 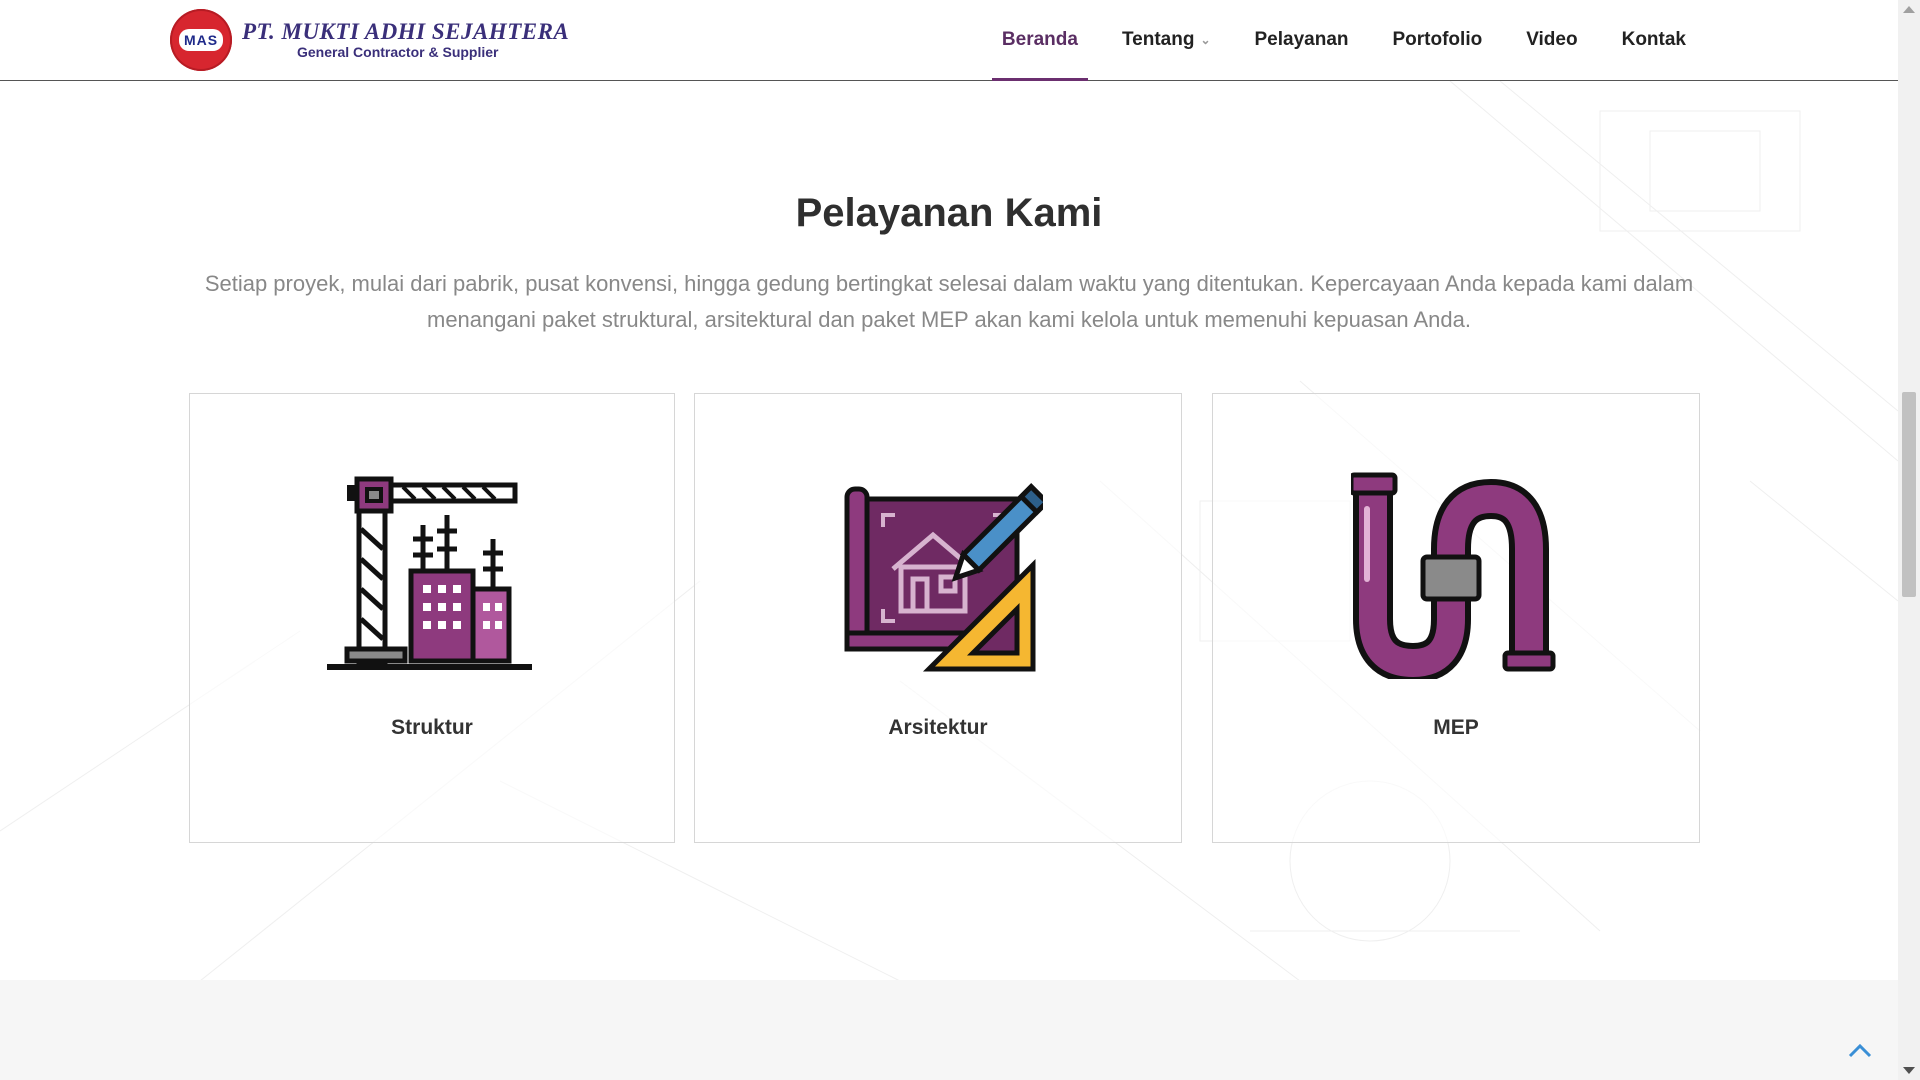 I want to click on pipe-icon, so click(x=1453, y=575).